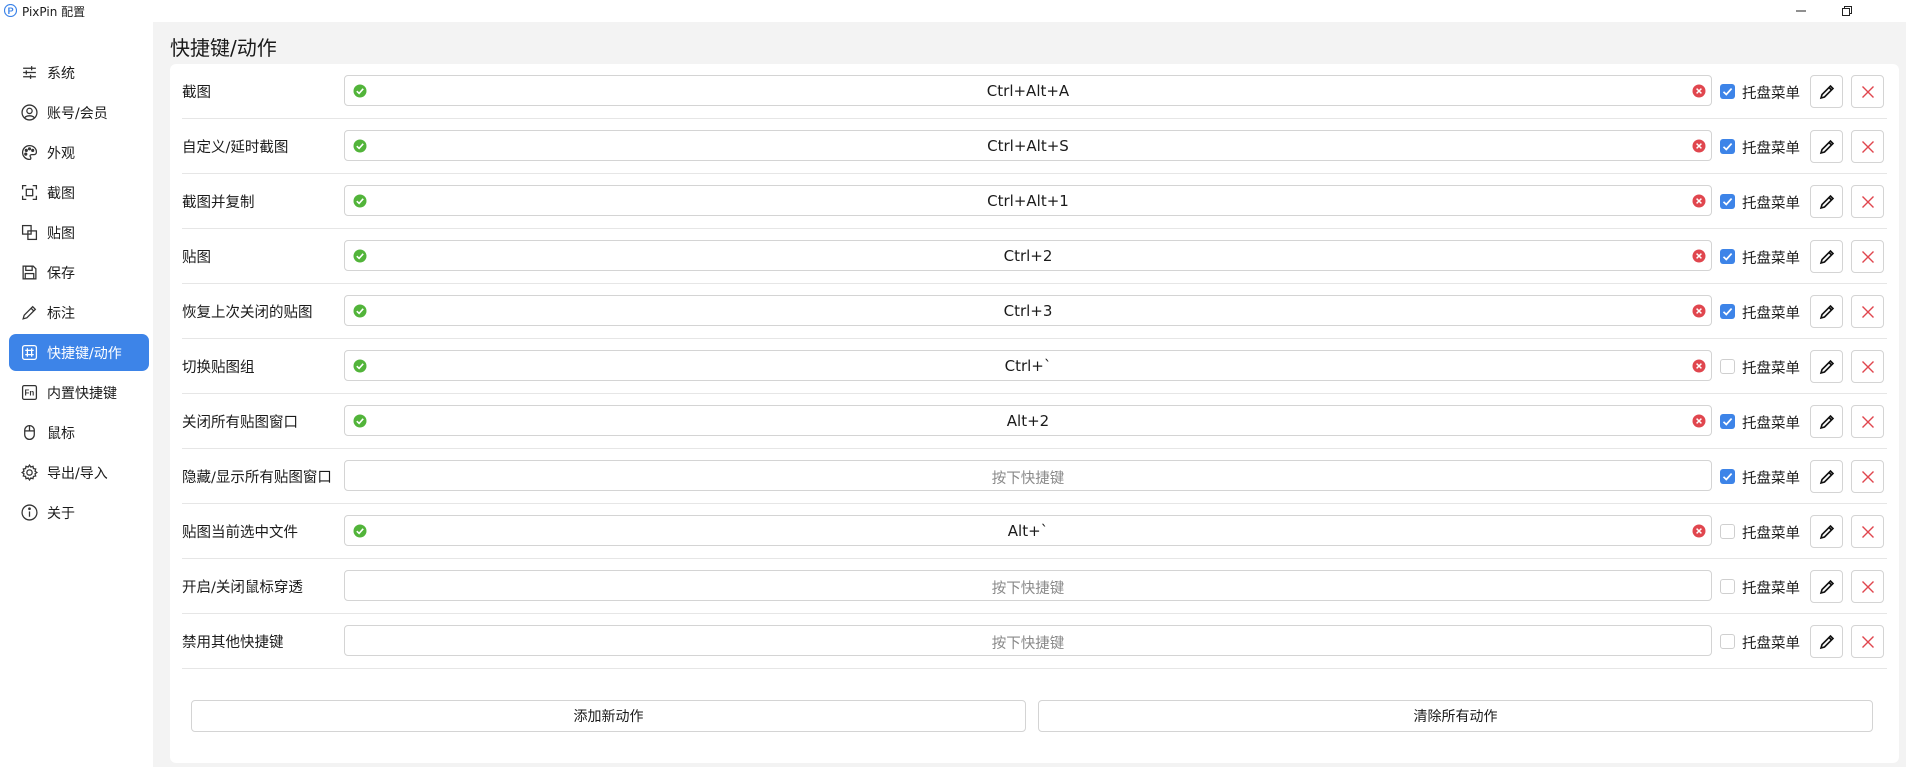  What do you see at coordinates (29, 113) in the screenshot?
I see `user-icon` at bounding box center [29, 113].